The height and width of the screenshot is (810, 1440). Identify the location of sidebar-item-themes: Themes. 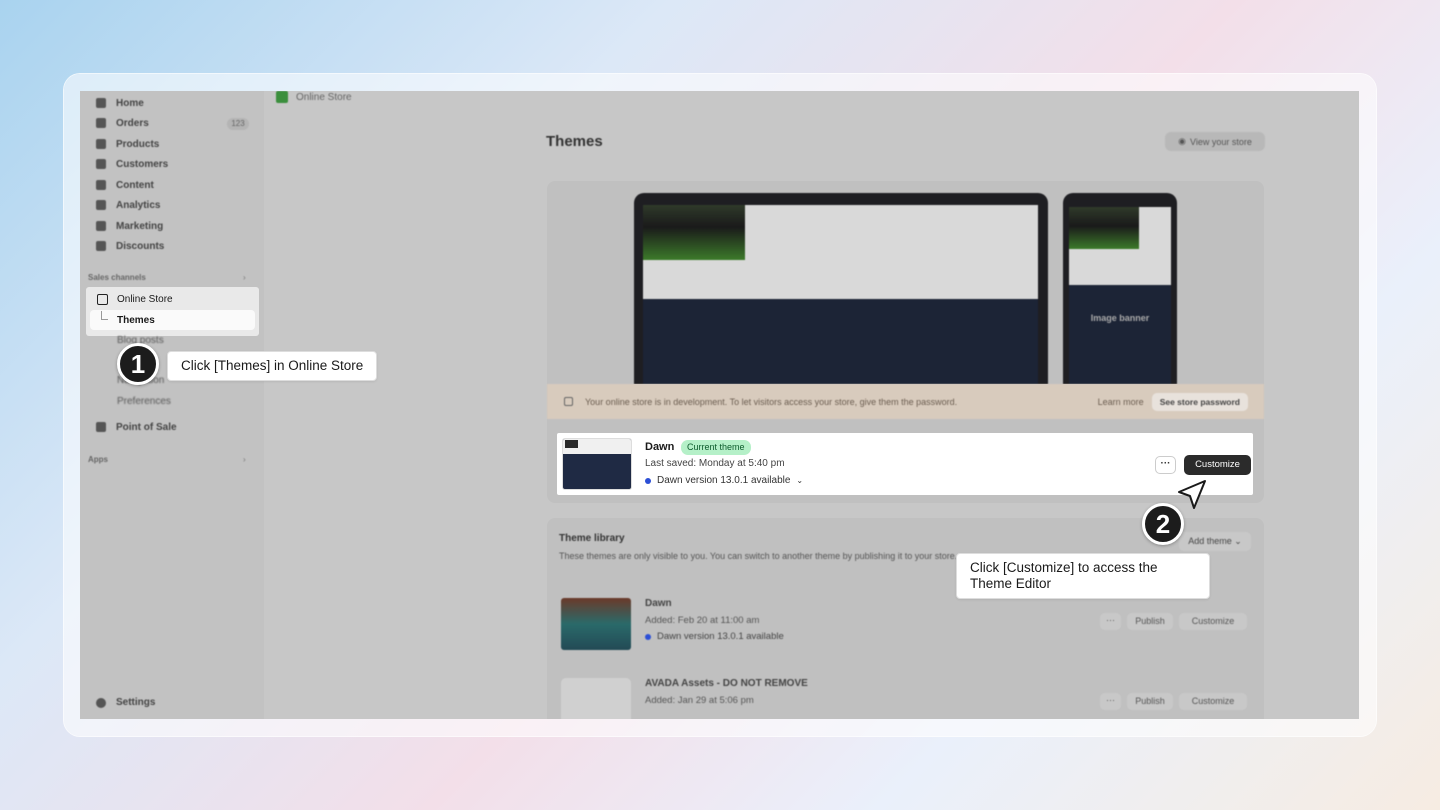
(172, 320).